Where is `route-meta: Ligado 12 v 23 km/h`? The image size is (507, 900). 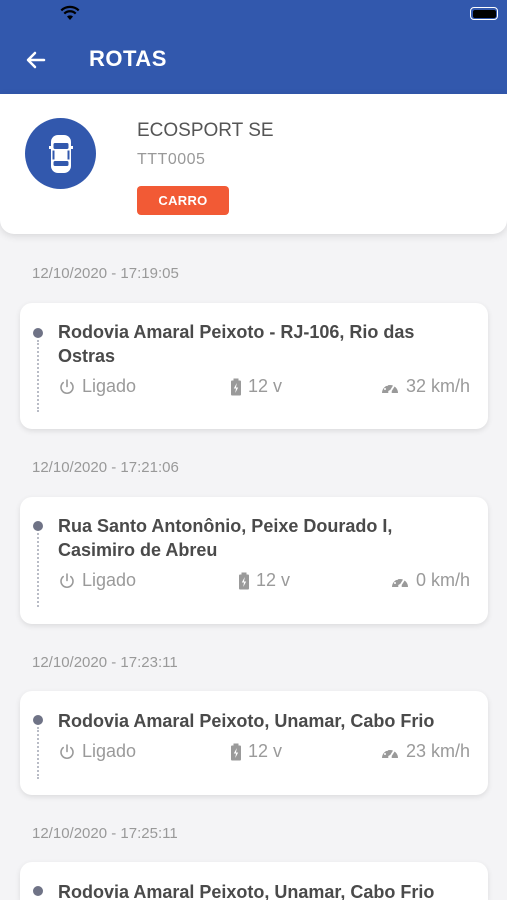 route-meta: Ligado 12 v 23 km/h is located at coordinates (264, 752).